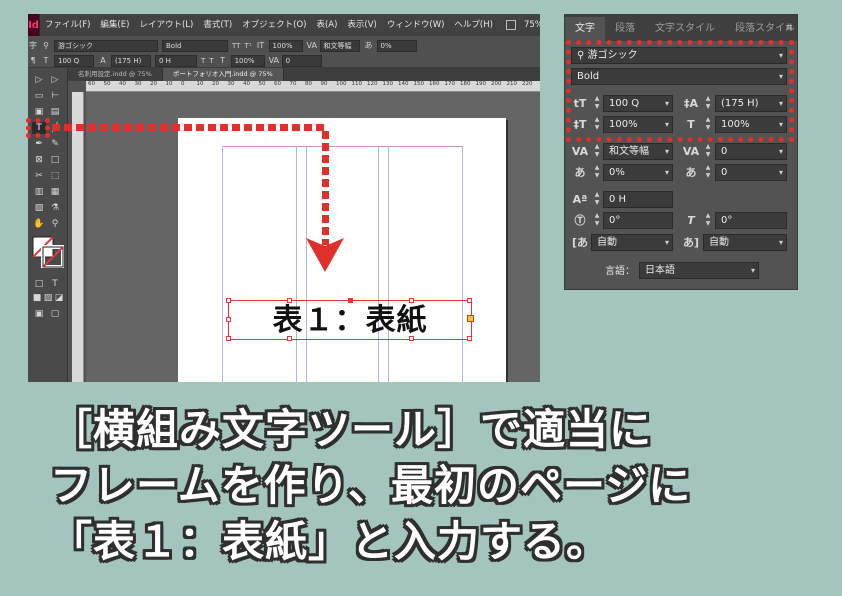 This screenshot has height=596, width=842. What do you see at coordinates (48, 252) in the screenshot?
I see `fill-stroke-swatch-icon` at bounding box center [48, 252].